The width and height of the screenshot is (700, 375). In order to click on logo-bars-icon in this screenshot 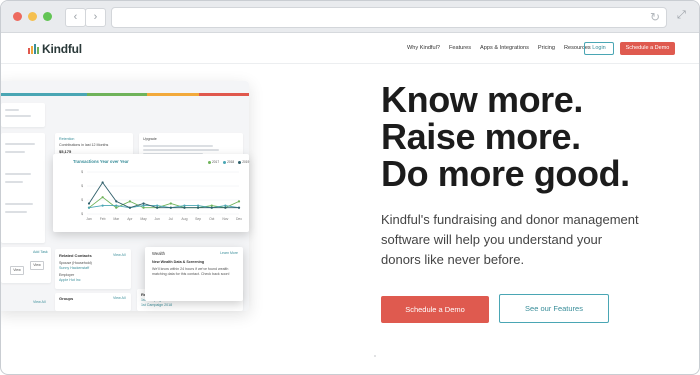, I will do `click(33, 49)`.